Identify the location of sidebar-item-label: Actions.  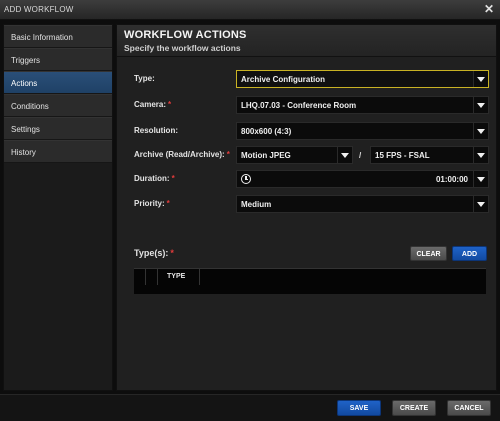
(24, 83).